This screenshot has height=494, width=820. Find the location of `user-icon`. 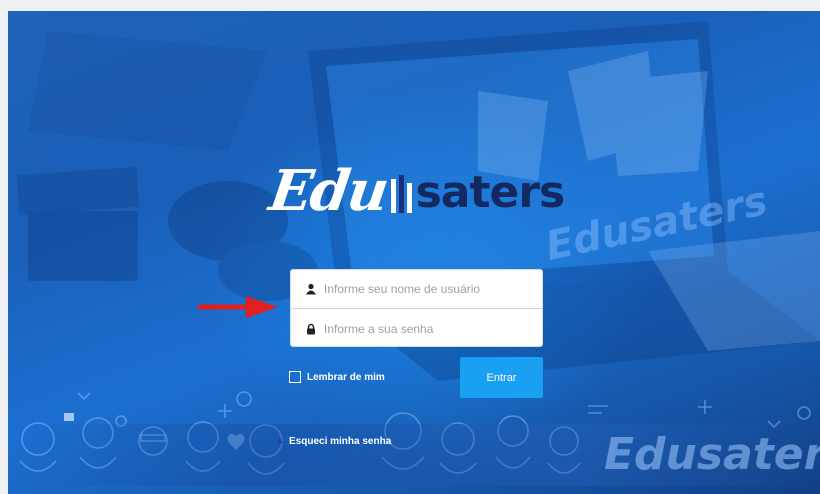

user-icon is located at coordinates (311, 289).